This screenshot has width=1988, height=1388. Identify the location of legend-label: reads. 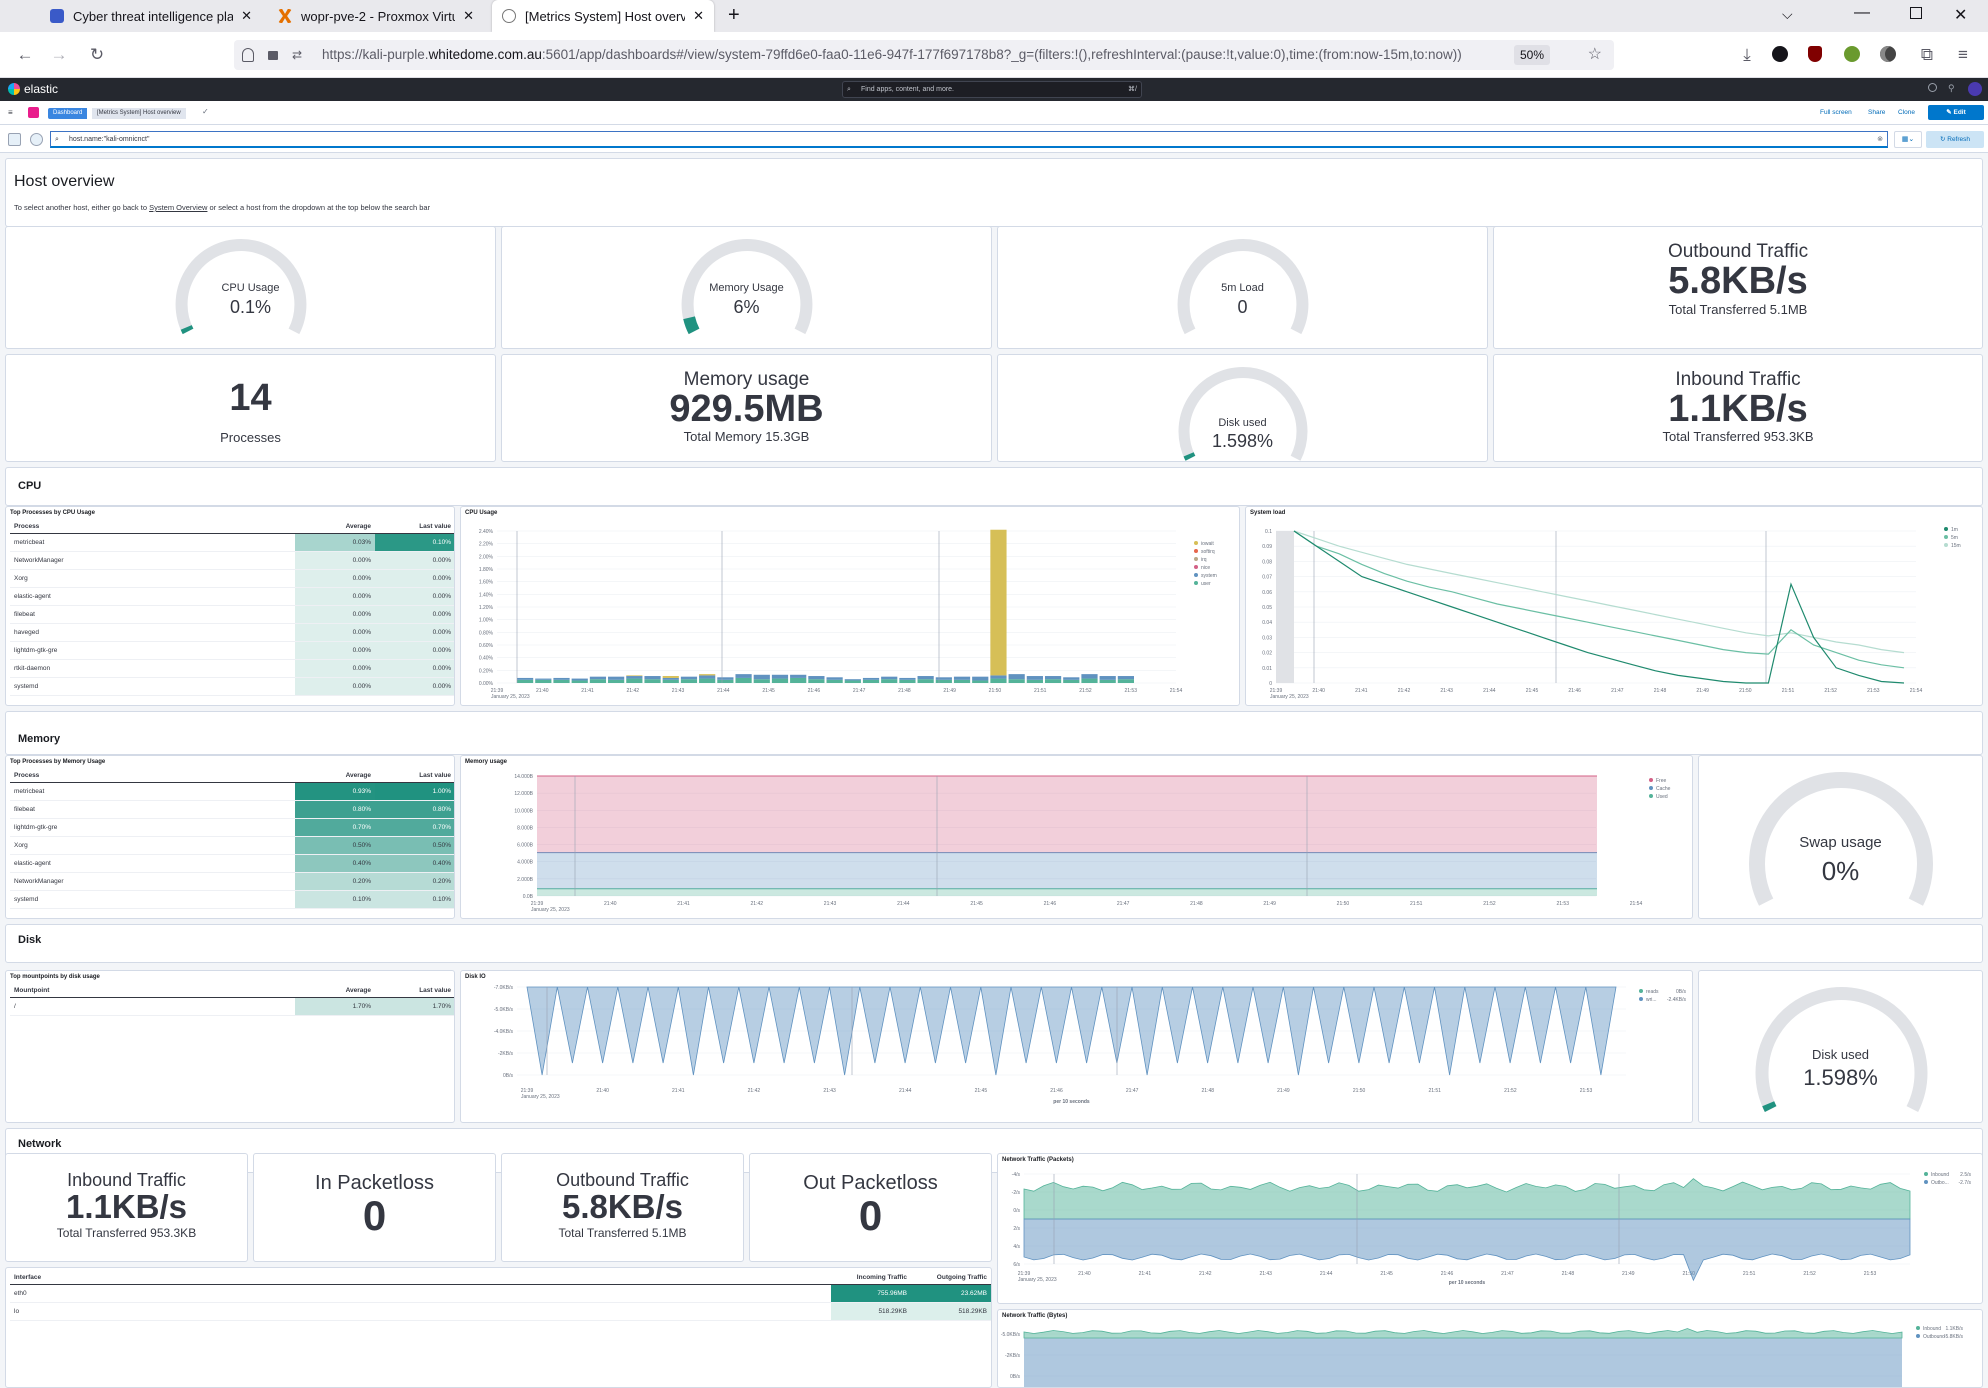
(1652, 992).